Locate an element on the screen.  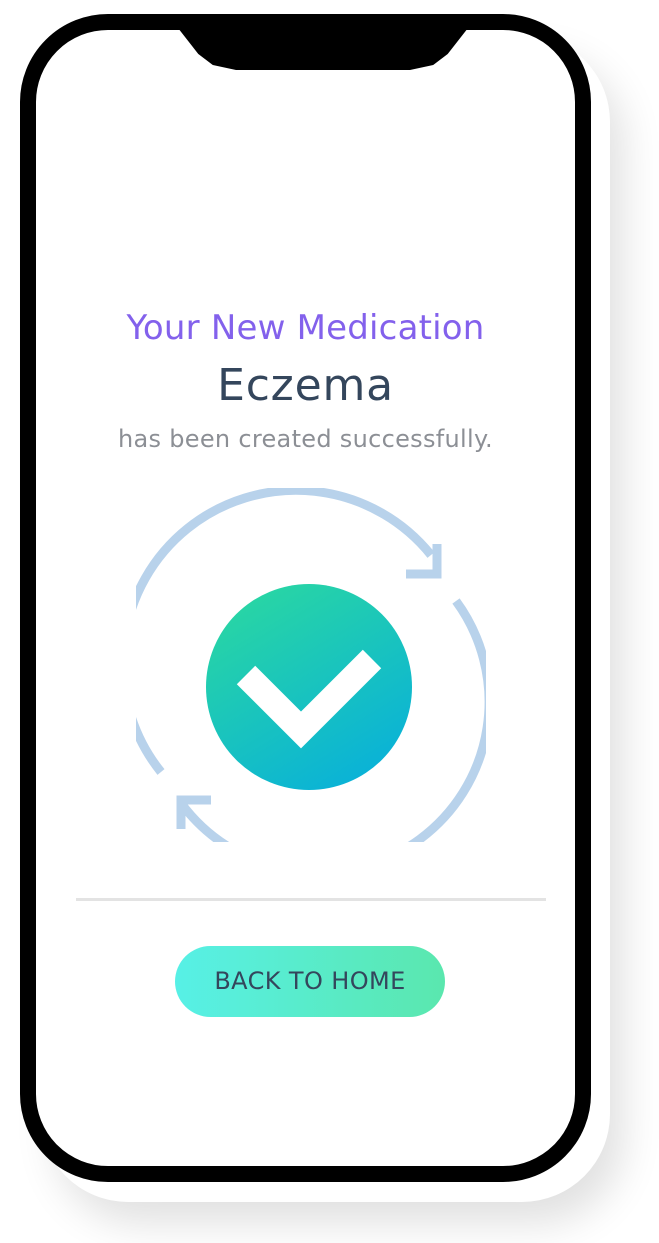
confirmation-heading: Your New Medication is located at coordinates (305, 328).